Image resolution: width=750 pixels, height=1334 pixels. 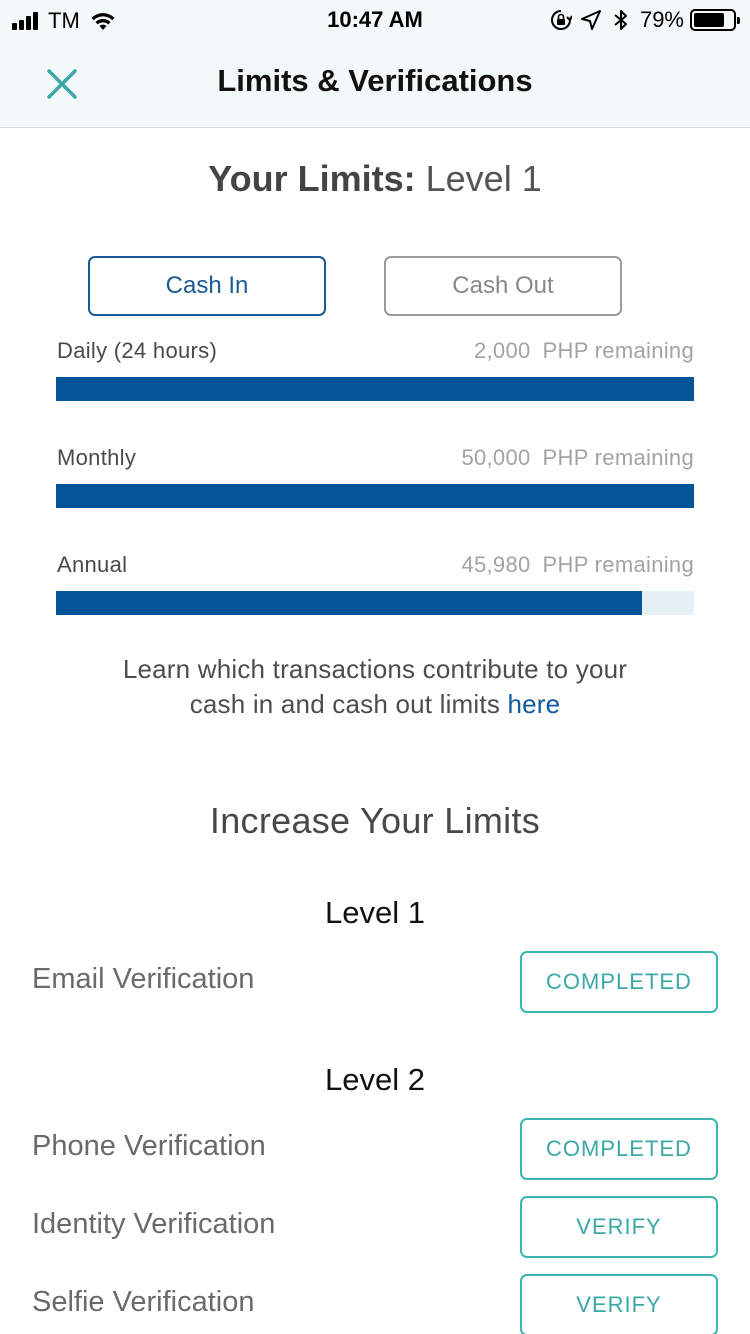 I want to click on limit-remaining: 45,980 PHP remaining, so click(x=577, y=565).